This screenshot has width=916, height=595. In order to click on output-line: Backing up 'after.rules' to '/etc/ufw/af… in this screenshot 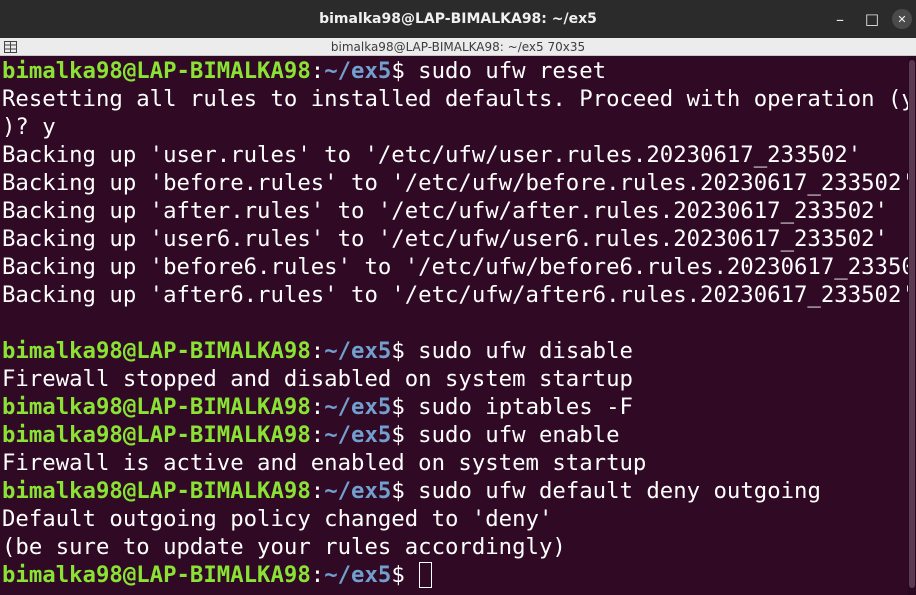, I will do `click(455, 211)`.